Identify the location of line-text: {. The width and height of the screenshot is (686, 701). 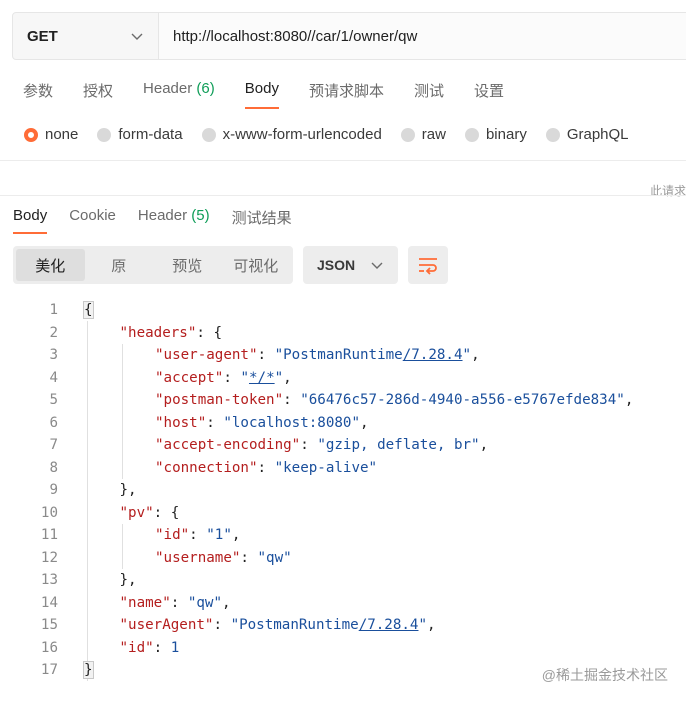
(88, 310).